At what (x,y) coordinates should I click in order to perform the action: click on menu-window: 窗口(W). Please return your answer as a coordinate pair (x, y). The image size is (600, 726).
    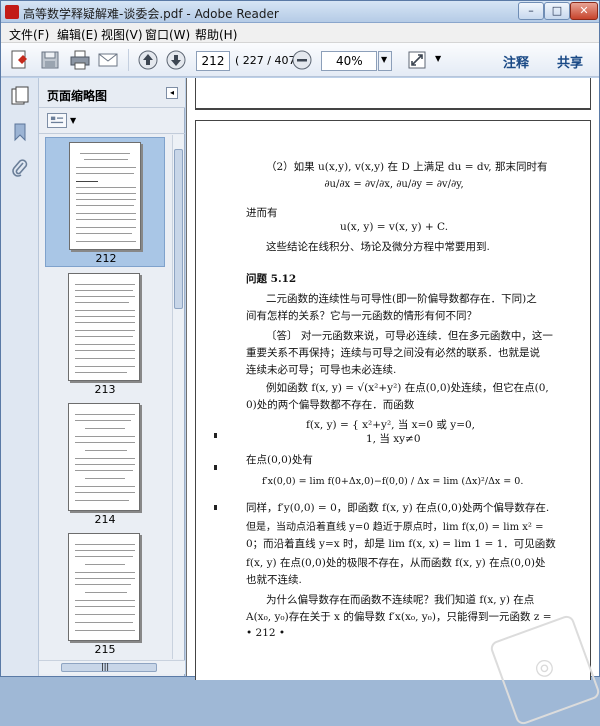
    Looking at the image, I should click on (167, 34).